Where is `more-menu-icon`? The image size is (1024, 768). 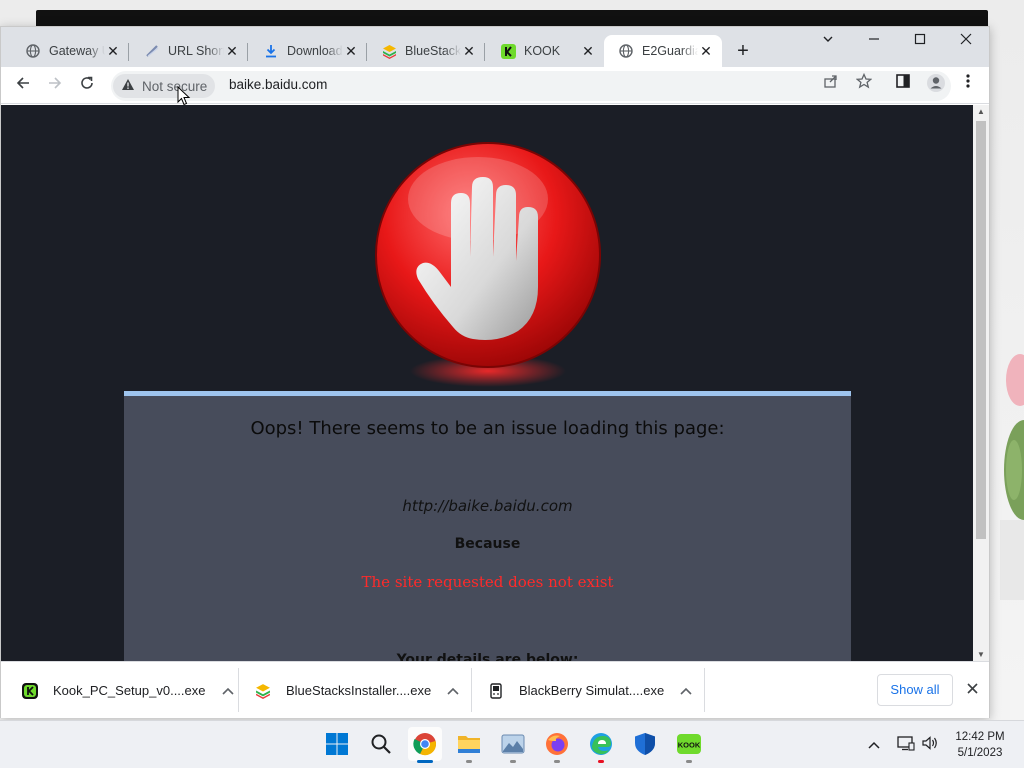 more-menu-icon is located at coordinates (968, 85).